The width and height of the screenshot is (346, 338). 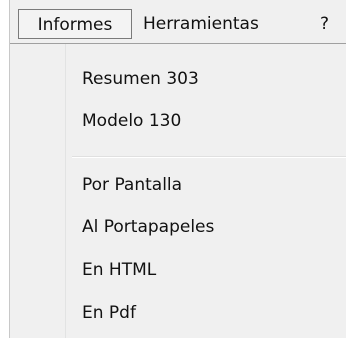 I want to click on menu-help: ?, so click(x=324, y=24).